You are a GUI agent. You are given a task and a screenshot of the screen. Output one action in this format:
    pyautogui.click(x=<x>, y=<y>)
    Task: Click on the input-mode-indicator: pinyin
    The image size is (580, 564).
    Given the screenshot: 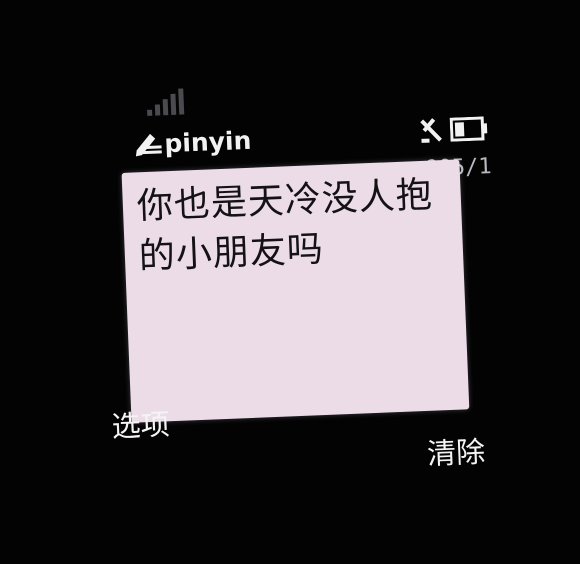 What is the action you would take?
    pyautogui.click(x=192, y=142)
    